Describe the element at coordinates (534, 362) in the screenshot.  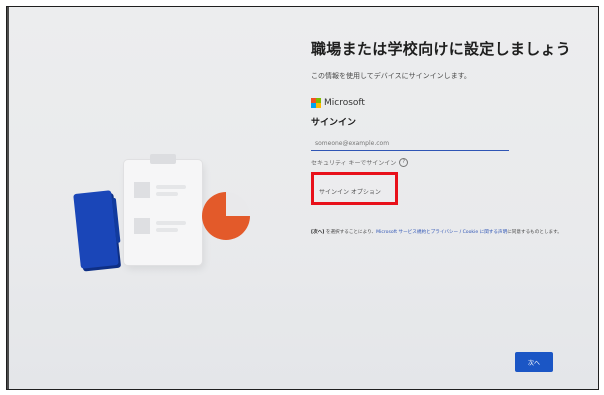
I see `next-button: 次へ` at that location.